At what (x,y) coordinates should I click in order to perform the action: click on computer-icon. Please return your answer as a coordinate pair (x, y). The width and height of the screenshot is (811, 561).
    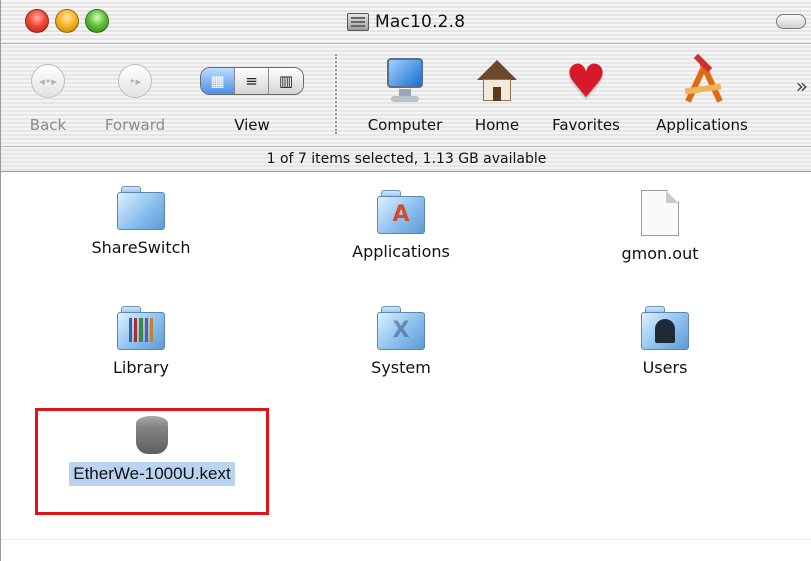
    Looking at the image, I should click on (405, 81).